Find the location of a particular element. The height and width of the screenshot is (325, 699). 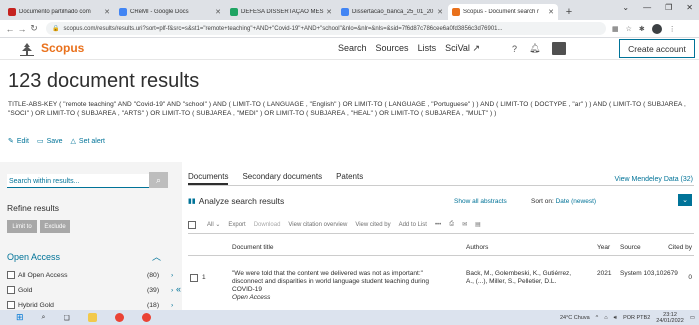

clock: 23:12 24/01/2022 is located at coordinates (670, 318).